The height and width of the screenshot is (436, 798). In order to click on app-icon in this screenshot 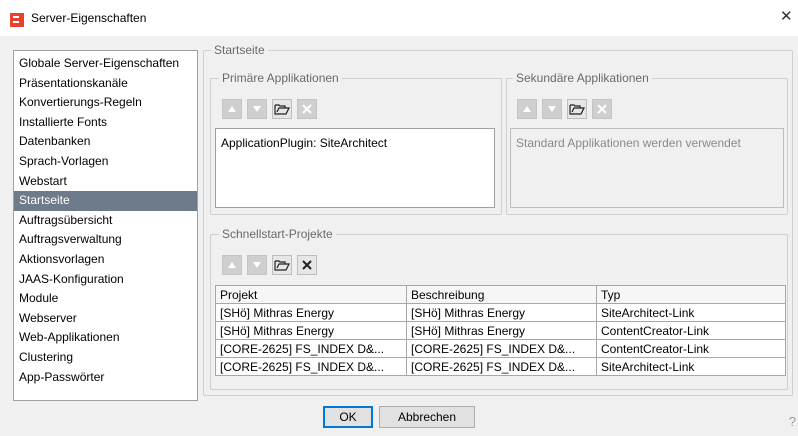, I will do `click(17, 20)`.